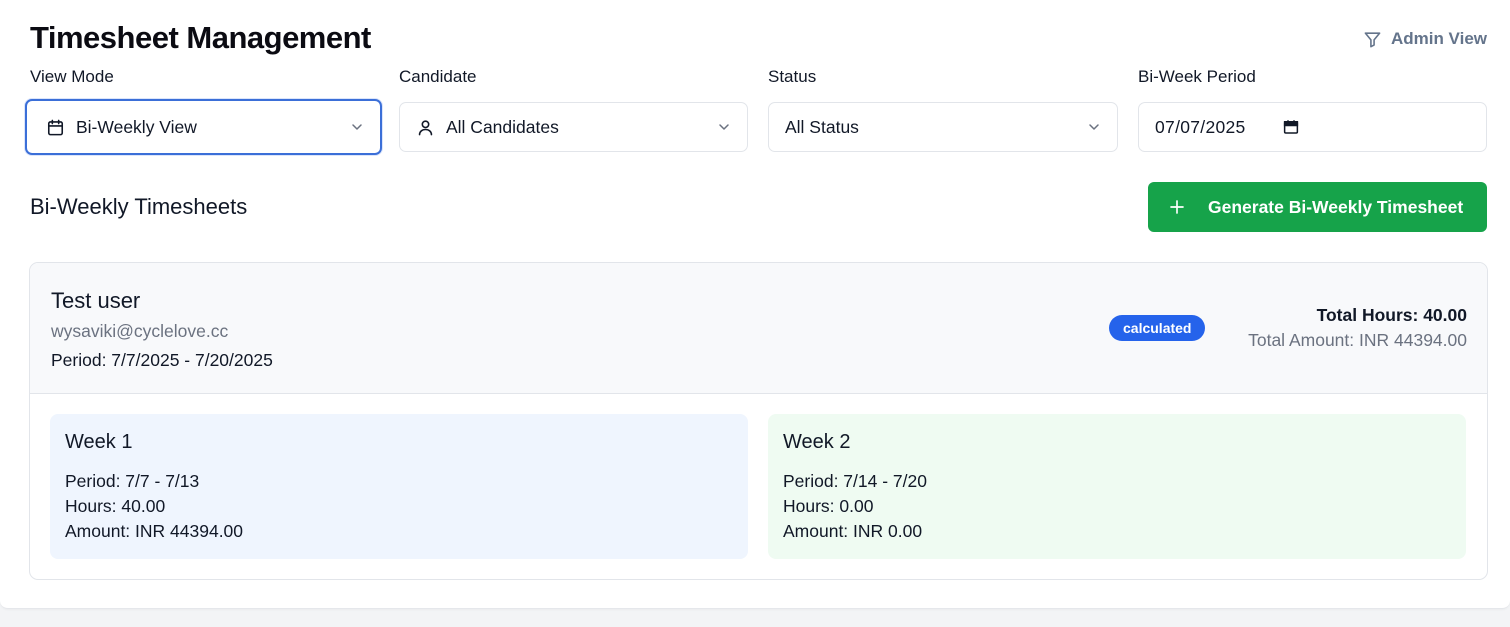 The height and width of the screenshot is (627, 1510). What do you see at coordinates (792, 76) in the screenshot?
I see `status-label: Status` at bounding box center [792, 76].